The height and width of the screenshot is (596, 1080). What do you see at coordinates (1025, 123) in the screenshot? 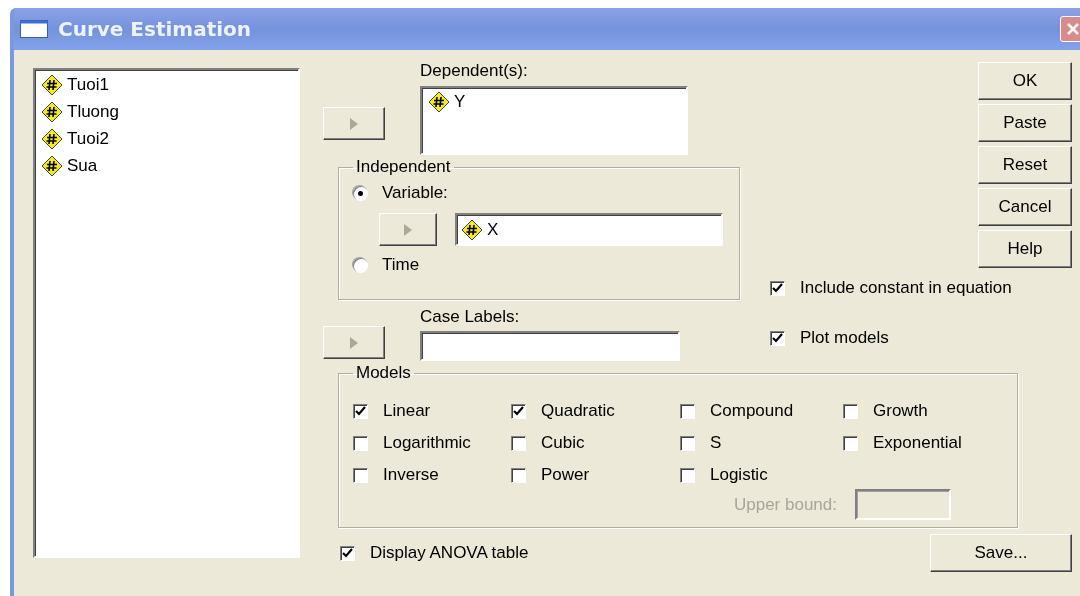
I see `dialog-button: Paste` at bounding box center [1025, 123].